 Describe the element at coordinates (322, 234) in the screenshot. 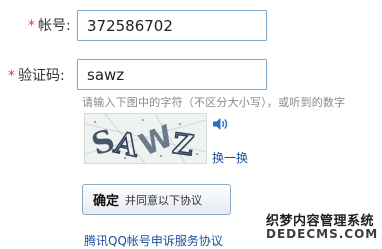

I see `watermark-domain: DEDECMS.COM` at that location.